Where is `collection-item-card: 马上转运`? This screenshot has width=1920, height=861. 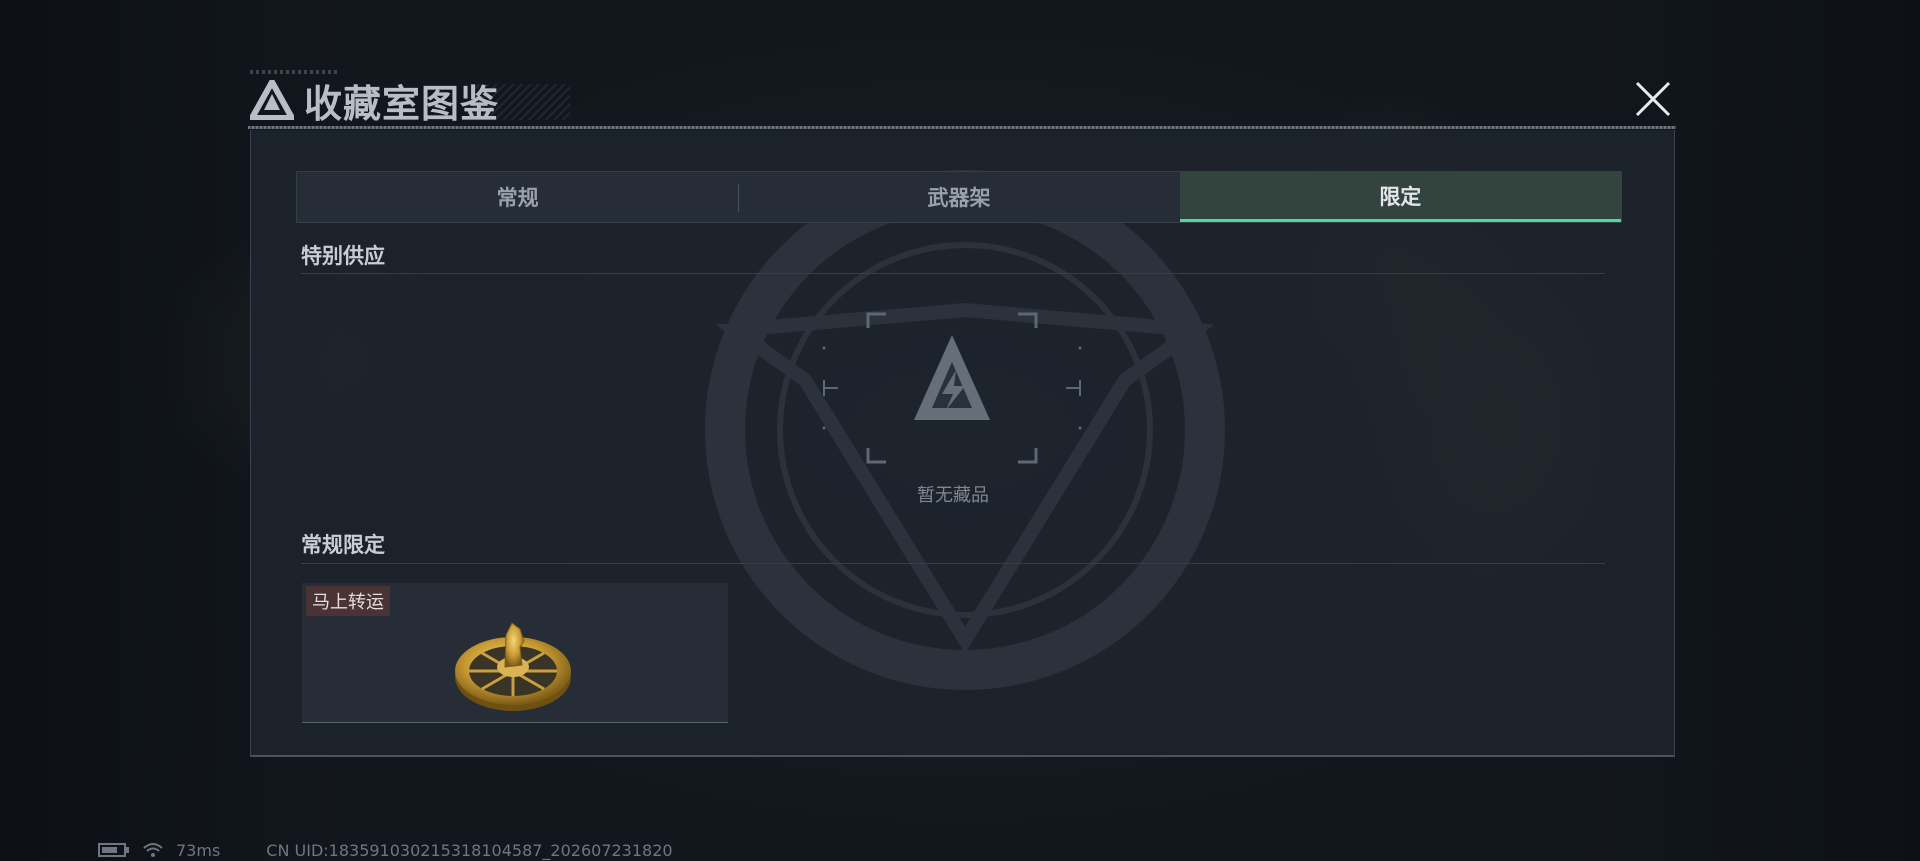 collection-item-card: 马上转运 is located at coordinates (515, 653).